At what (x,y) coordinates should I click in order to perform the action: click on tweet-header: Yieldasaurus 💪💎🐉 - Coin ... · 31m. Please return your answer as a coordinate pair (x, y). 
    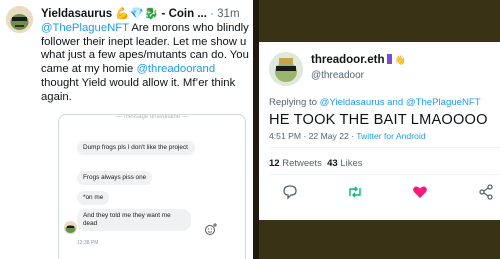
    Looking at the image, I should click on (147, 13).